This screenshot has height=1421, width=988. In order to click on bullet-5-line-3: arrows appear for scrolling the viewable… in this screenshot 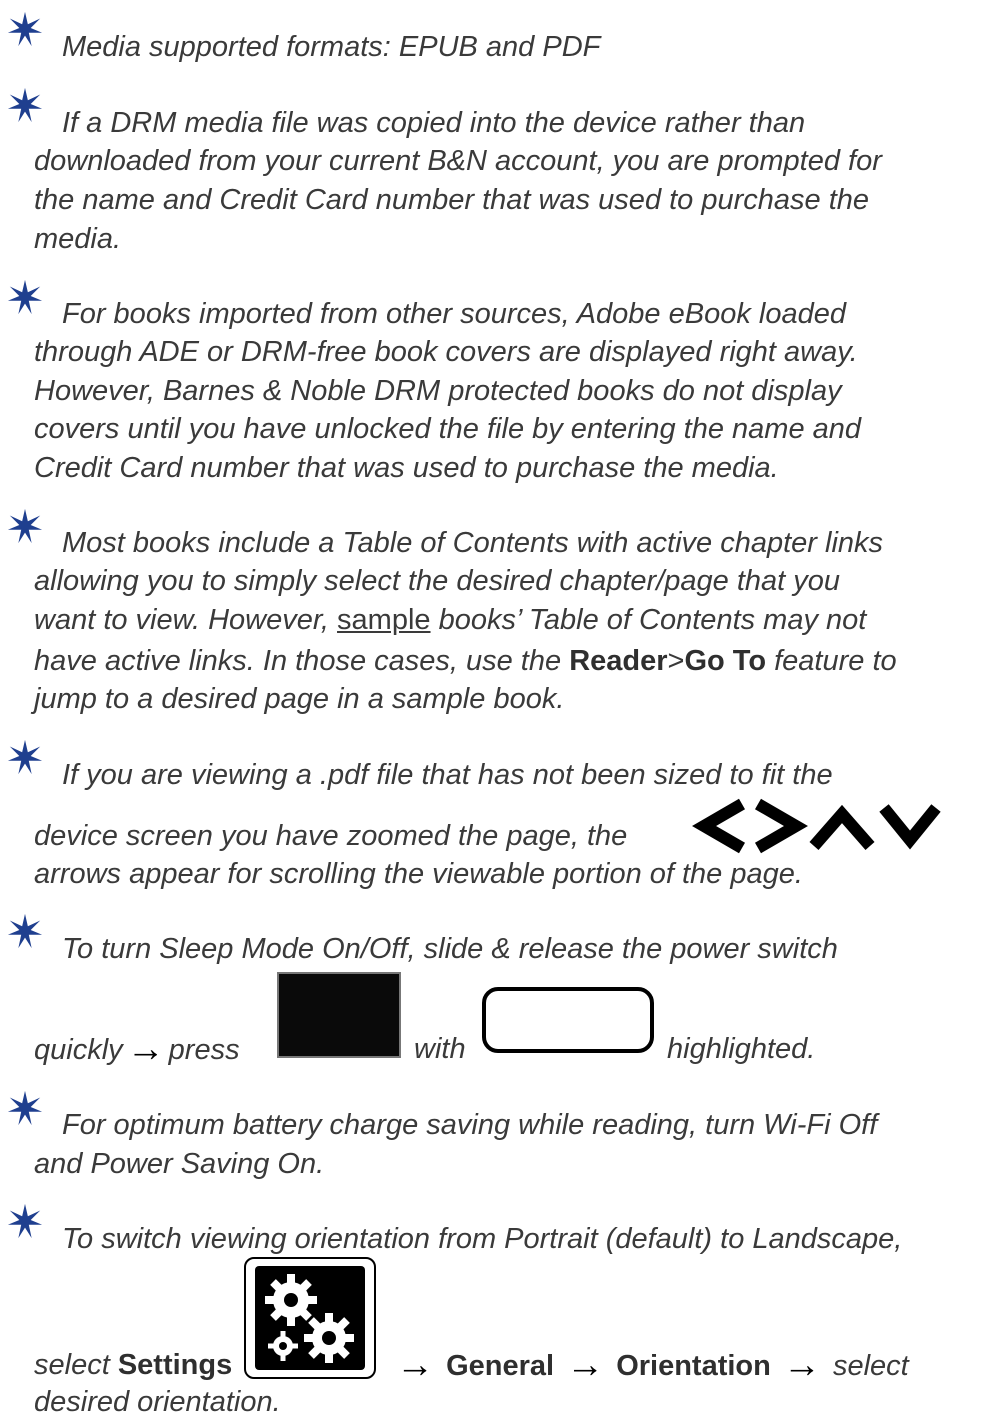, I will do `click(418, 874)`.